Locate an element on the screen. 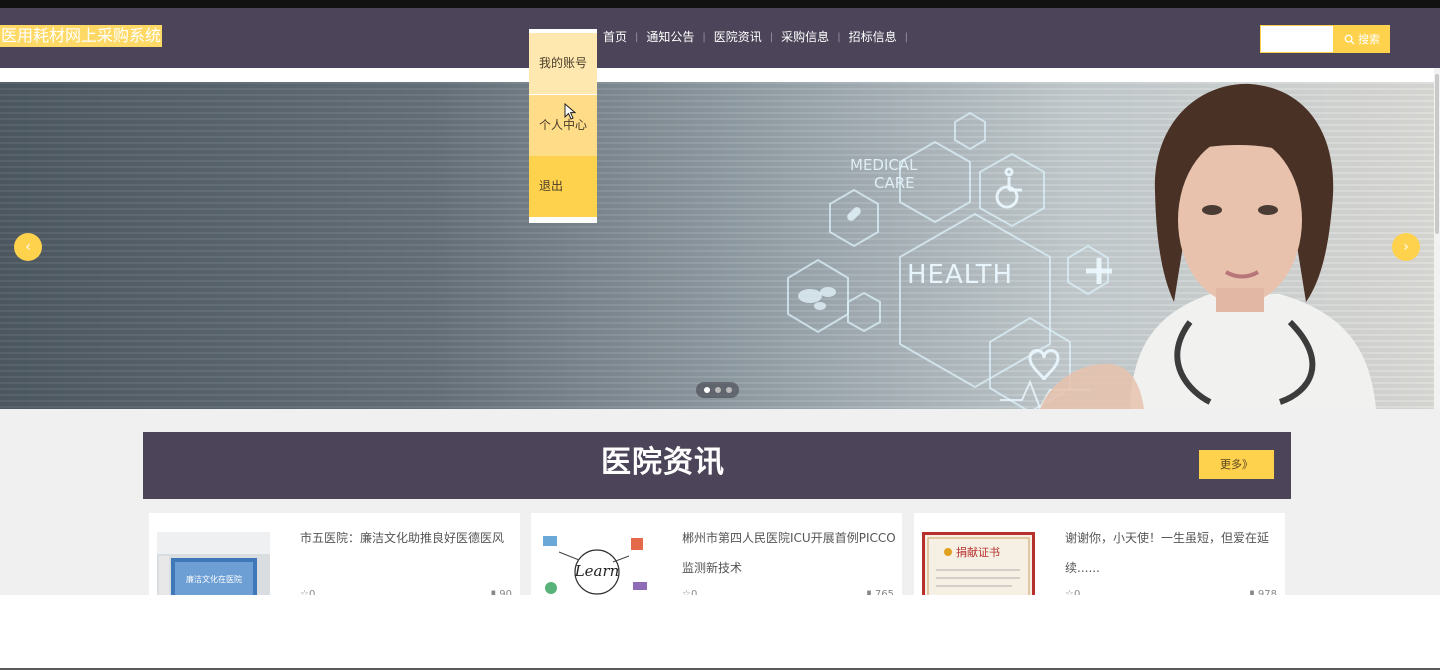  page-bottom-blank is located at coordinates (720, 631).